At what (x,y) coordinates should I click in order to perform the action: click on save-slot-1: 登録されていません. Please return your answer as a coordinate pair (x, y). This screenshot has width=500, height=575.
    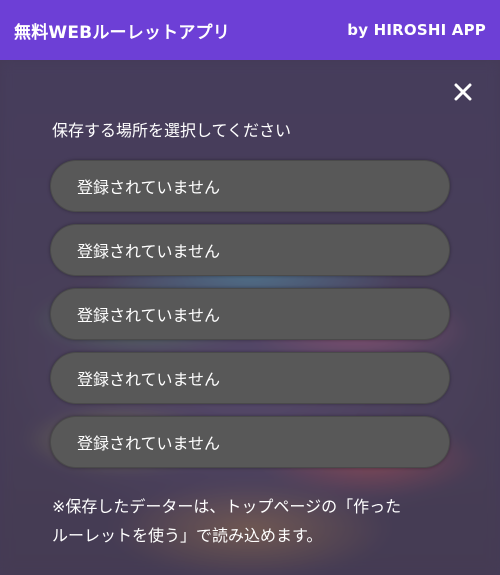
    Looking at the image, I should click on (250, 186).